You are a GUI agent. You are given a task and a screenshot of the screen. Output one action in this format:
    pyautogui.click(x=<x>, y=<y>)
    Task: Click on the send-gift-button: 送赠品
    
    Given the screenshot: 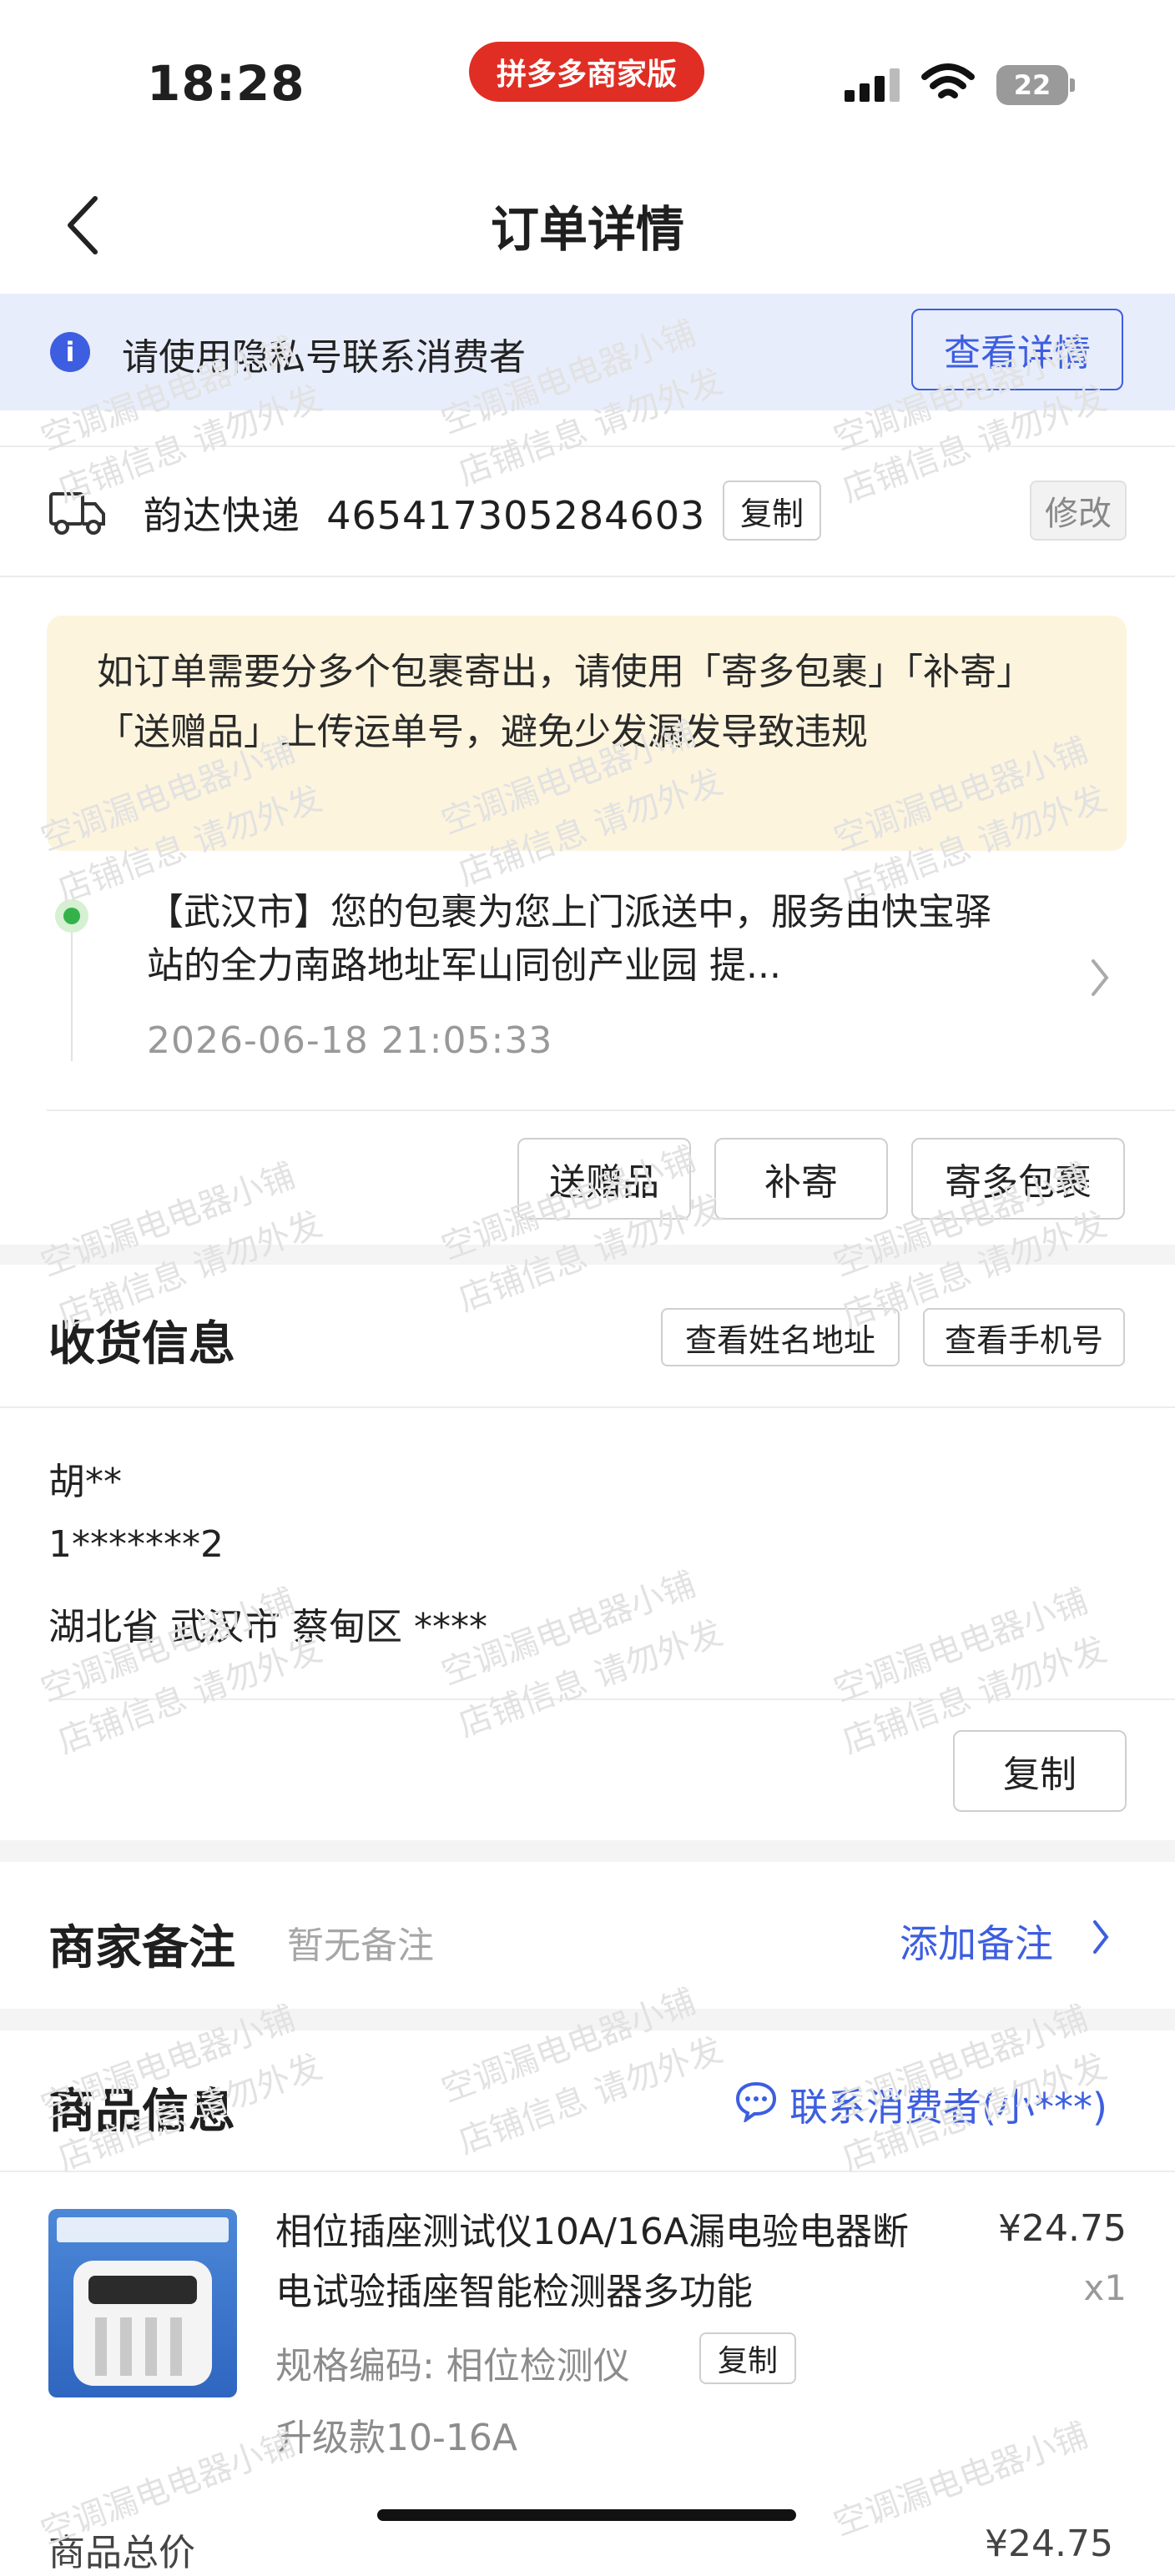 What is the action you would take?
    pyautogui.click(x=604, y=1179)
    